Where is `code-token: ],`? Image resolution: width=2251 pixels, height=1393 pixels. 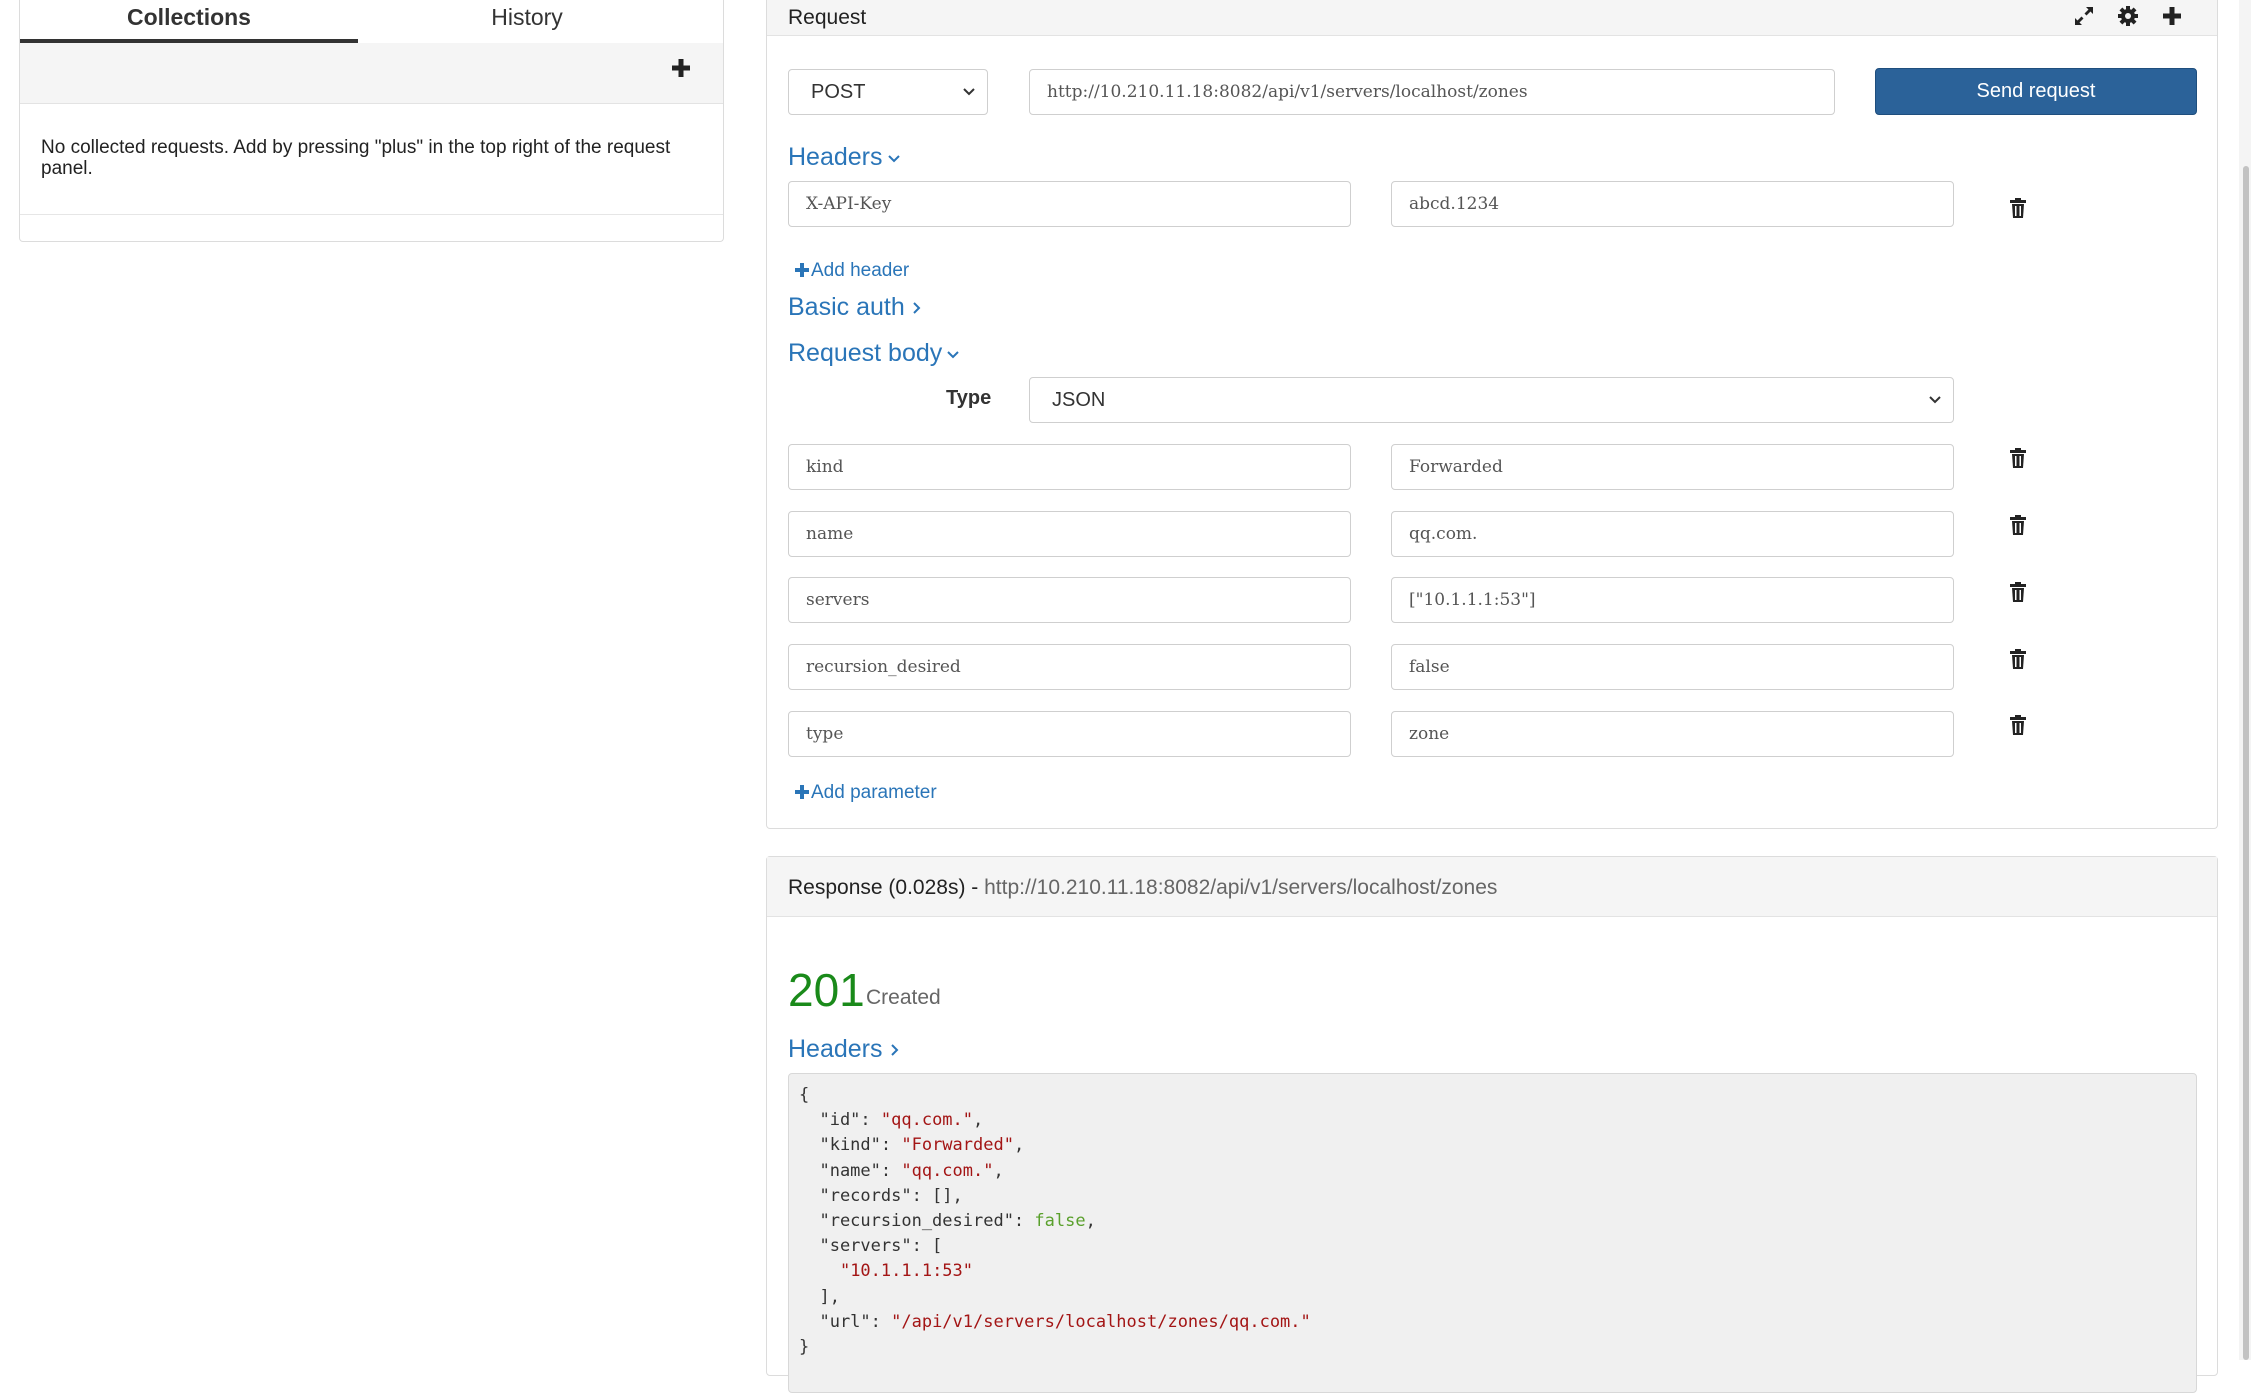
code-token: ], is located at coordinates (819, 1296).